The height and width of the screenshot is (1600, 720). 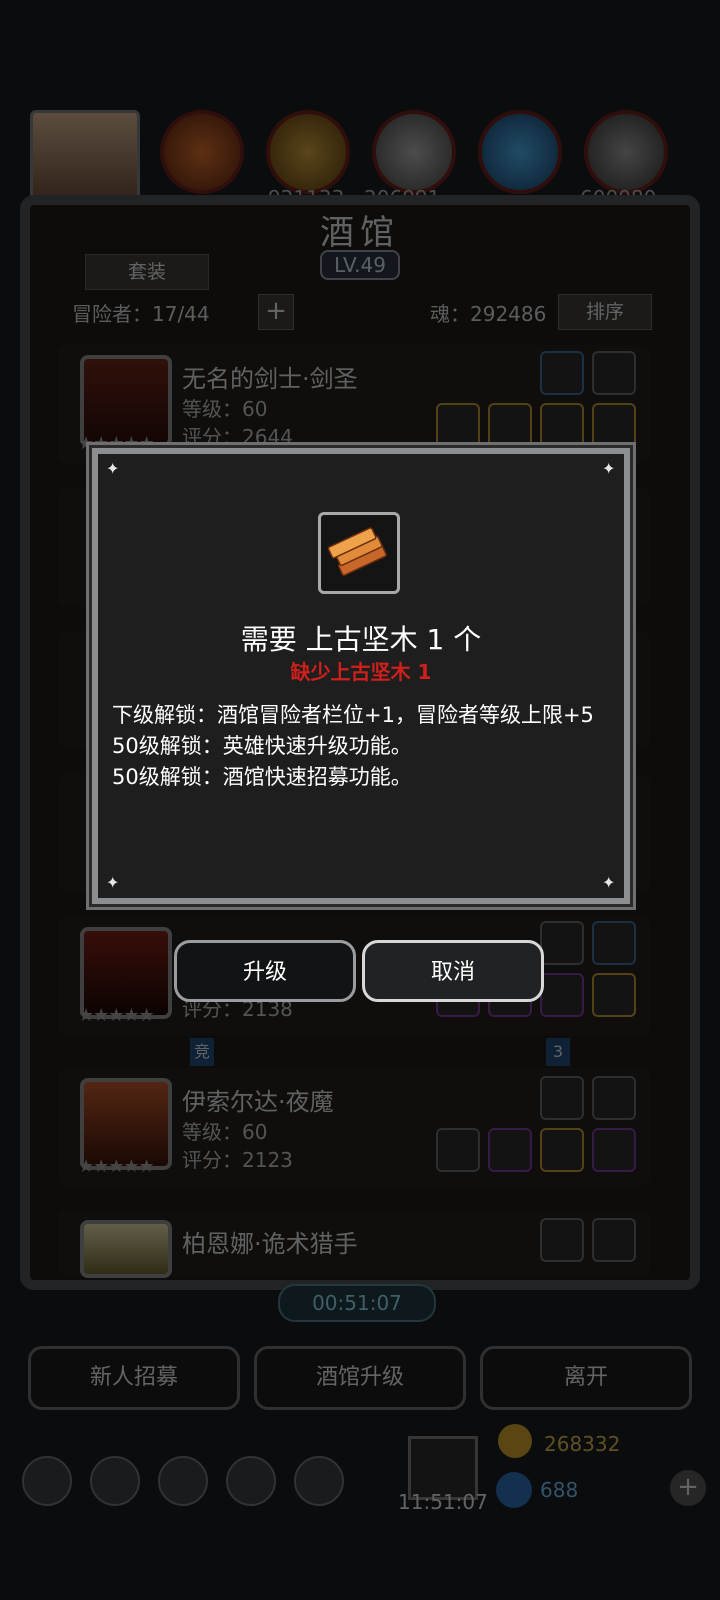 I want to click on count-badge: 3, so click(x=558, y=1052).